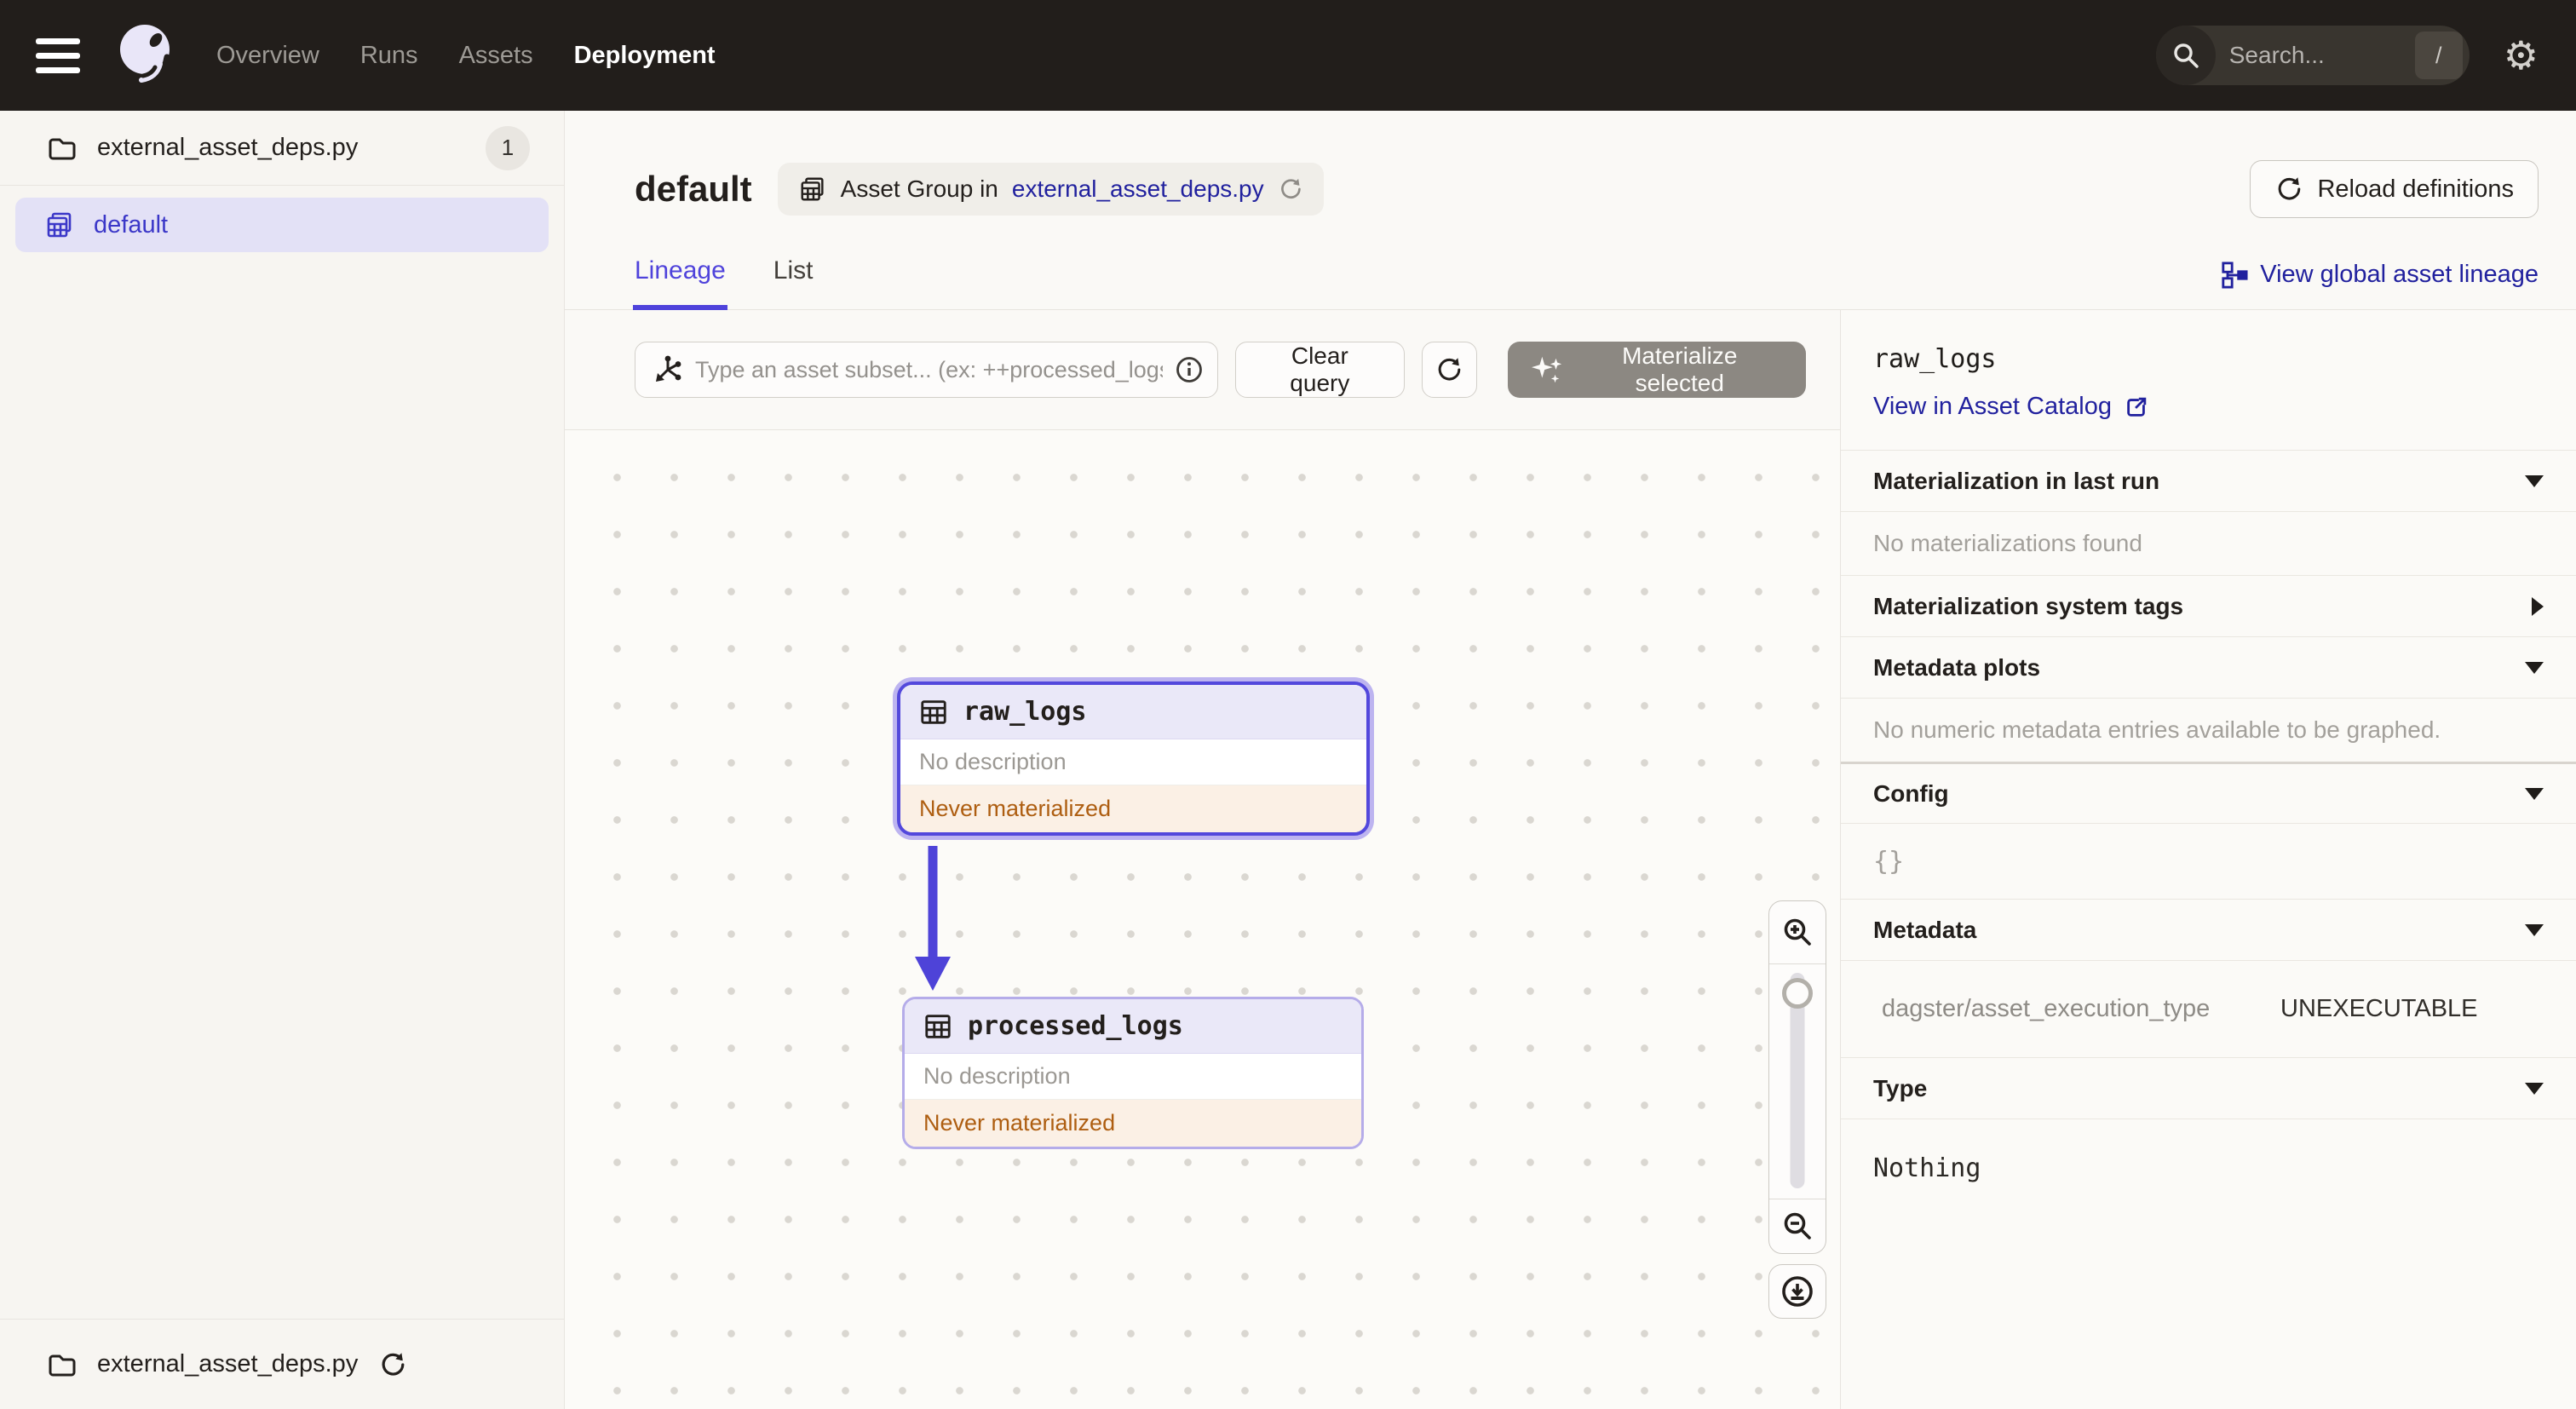 This screenshot has height=1409, width=2576. Describe the element at coordinates (1138, 189) in the screenshot. I see `asset-group-tag-link: external_asset_deps.py` at that location.